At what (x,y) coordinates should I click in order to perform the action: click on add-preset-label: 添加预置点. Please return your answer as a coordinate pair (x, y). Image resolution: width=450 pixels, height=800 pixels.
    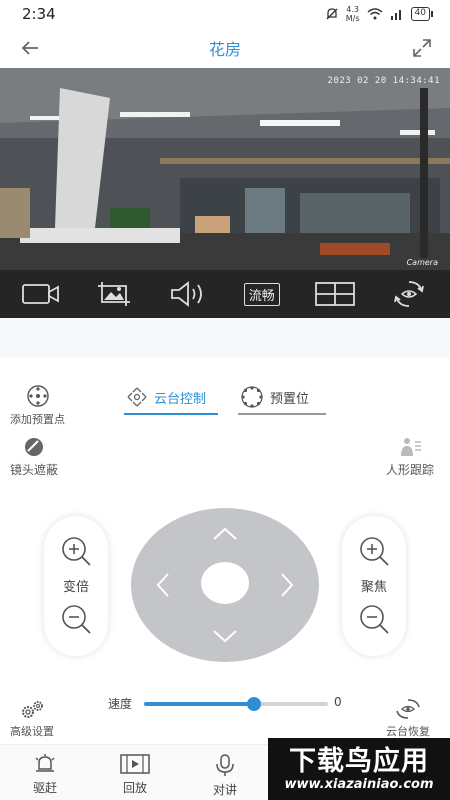
    Looking at the image, I should click on (37, 419).